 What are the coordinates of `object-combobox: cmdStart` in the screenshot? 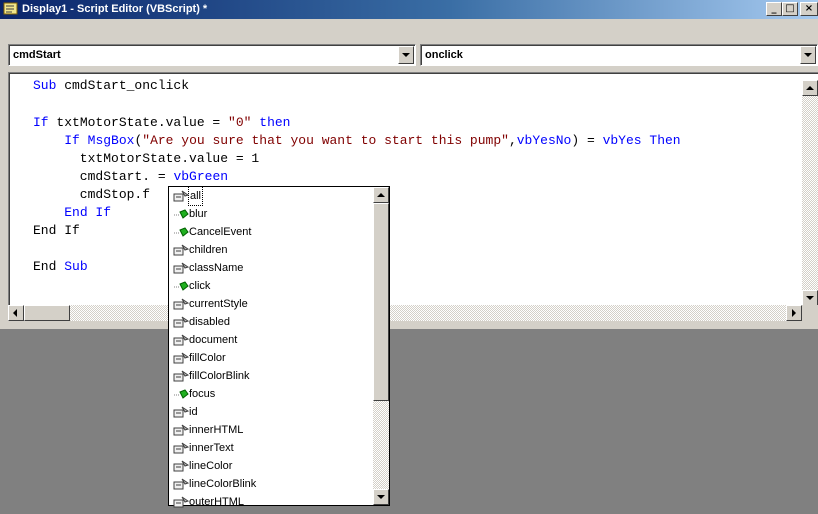 It's located at (212, 55).